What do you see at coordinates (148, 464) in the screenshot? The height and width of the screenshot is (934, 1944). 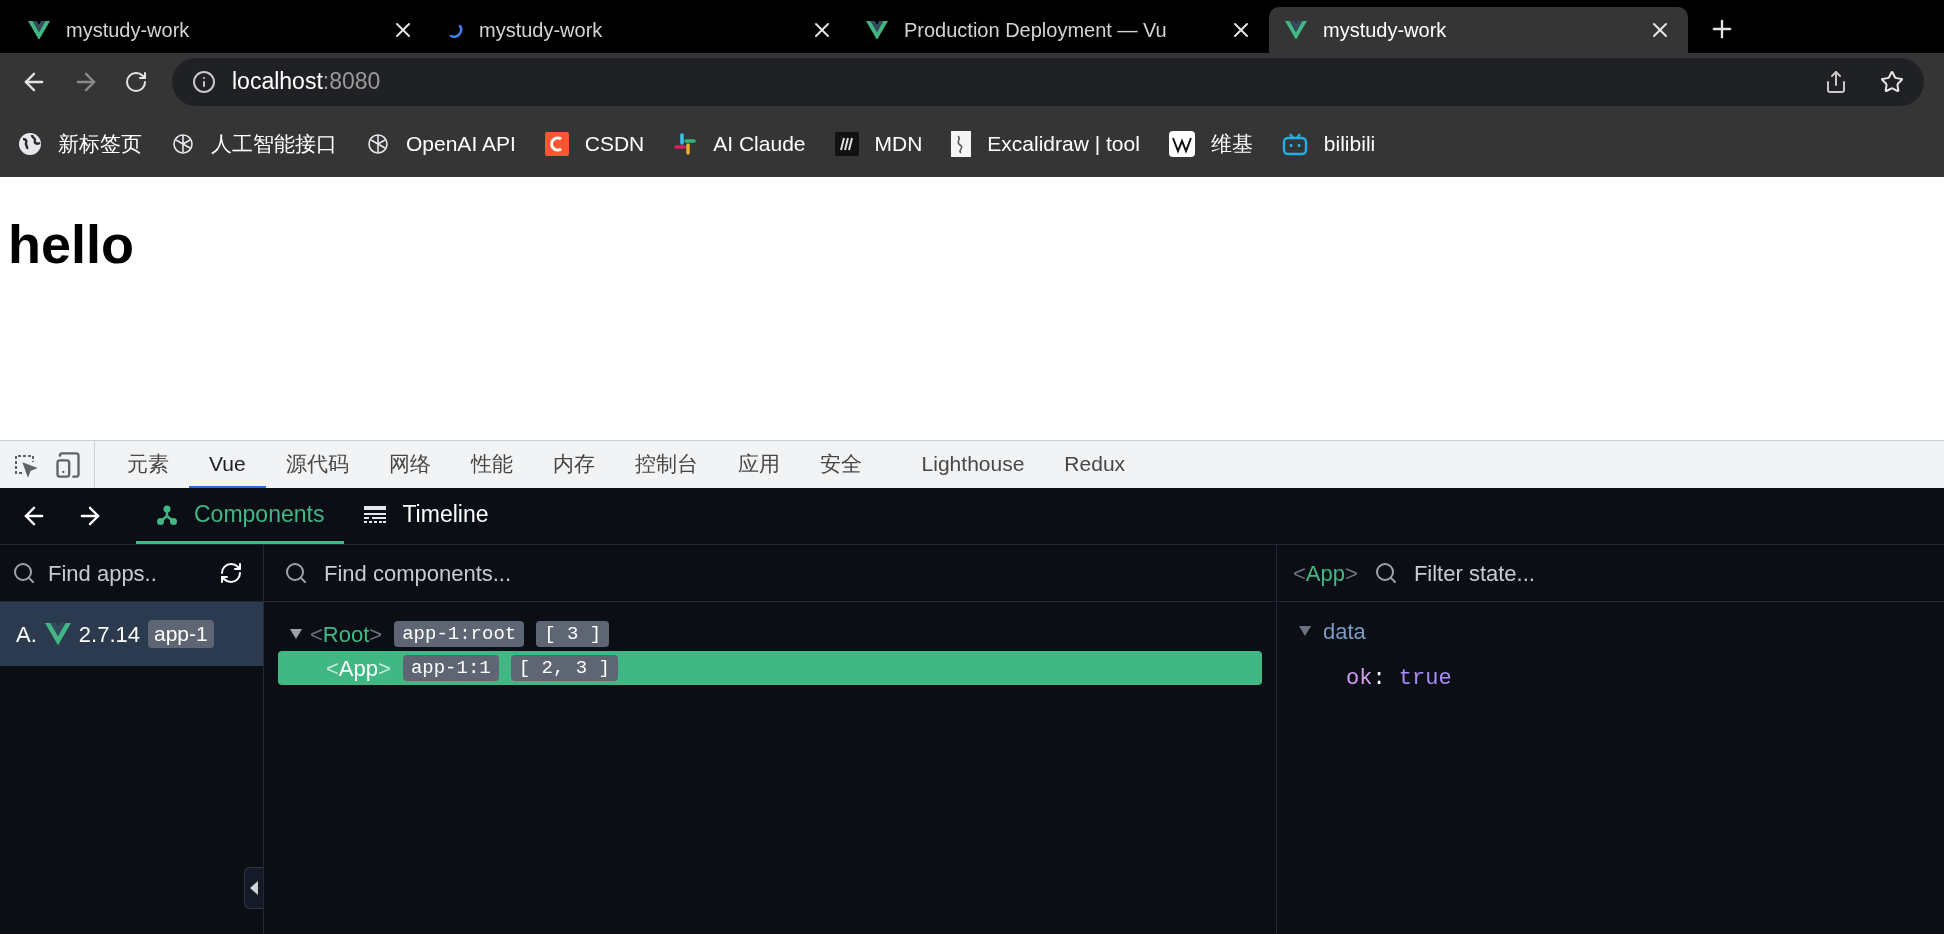 I see `devtools-tab: 元素` at bounding box center [148, 464].